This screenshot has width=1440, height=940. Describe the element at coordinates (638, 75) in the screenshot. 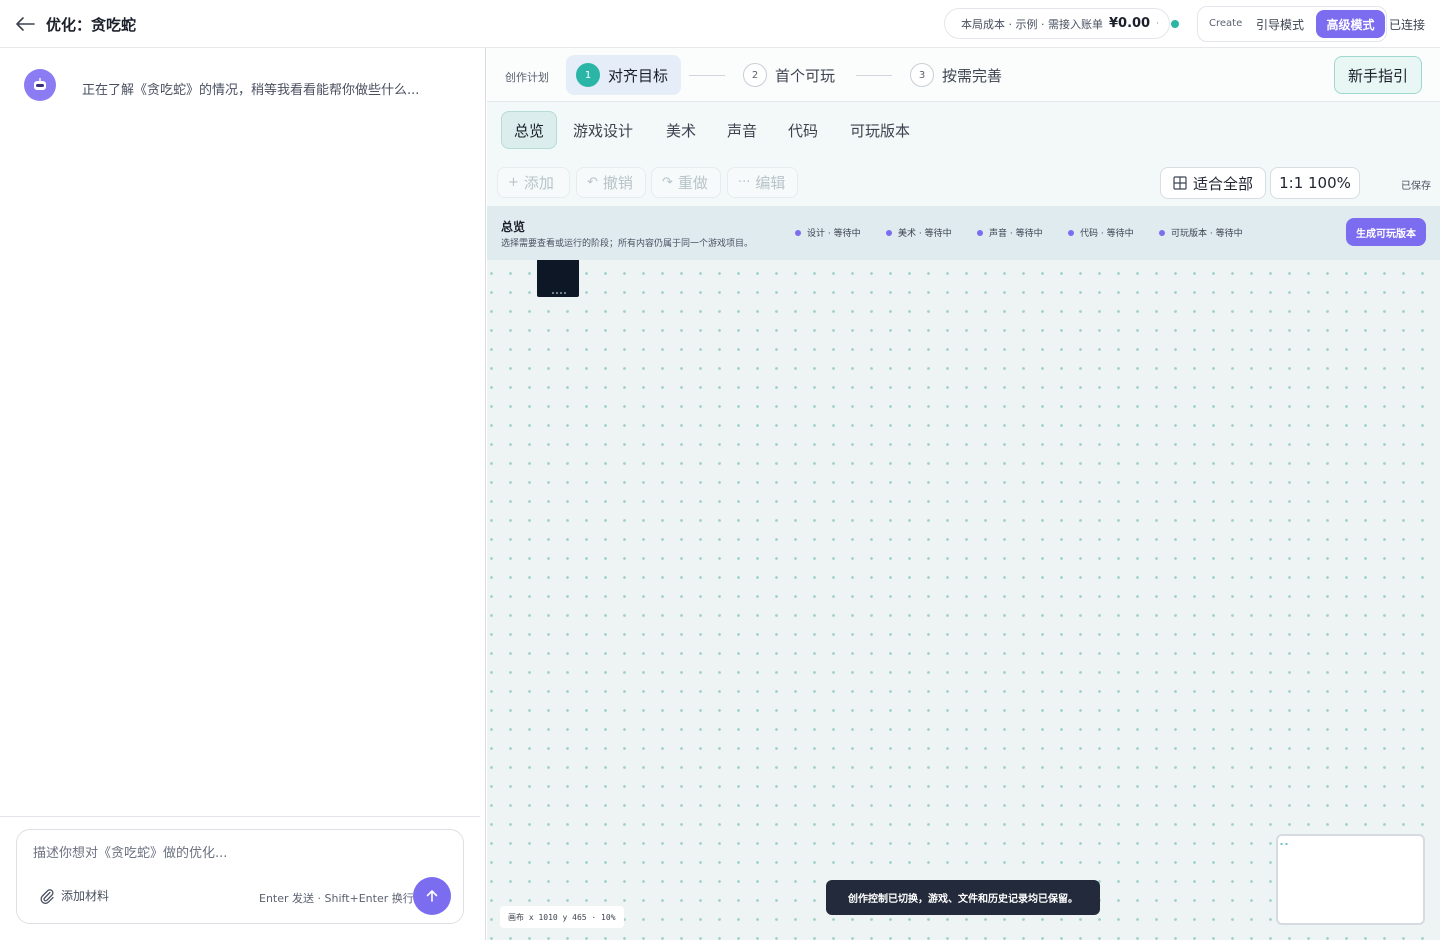

I see `step-label: 对齐目标` at that location.